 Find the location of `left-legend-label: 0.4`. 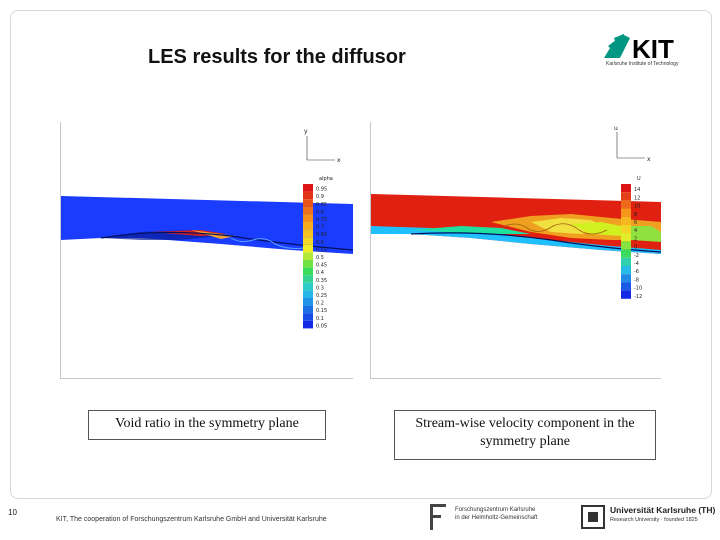

left-legend-label: 0.4 is located at coordinates (320, 273).